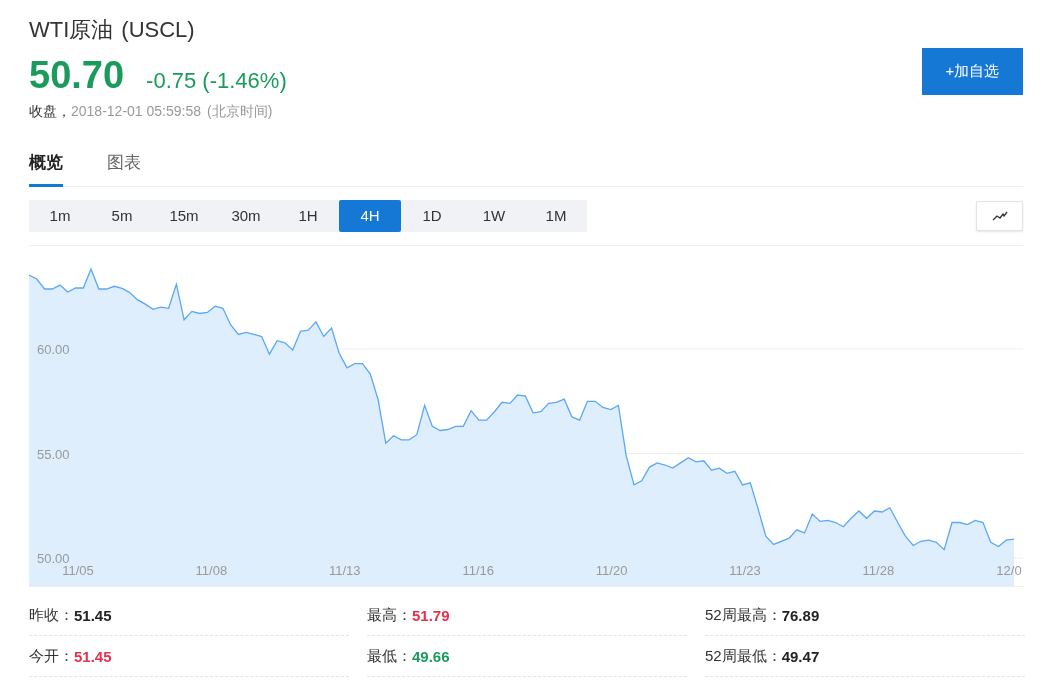 This screenshot has height=689, width=1050. Describe the element at coordinates (370, 215) in the screenshot. I see `period-button: 4H` at that location.